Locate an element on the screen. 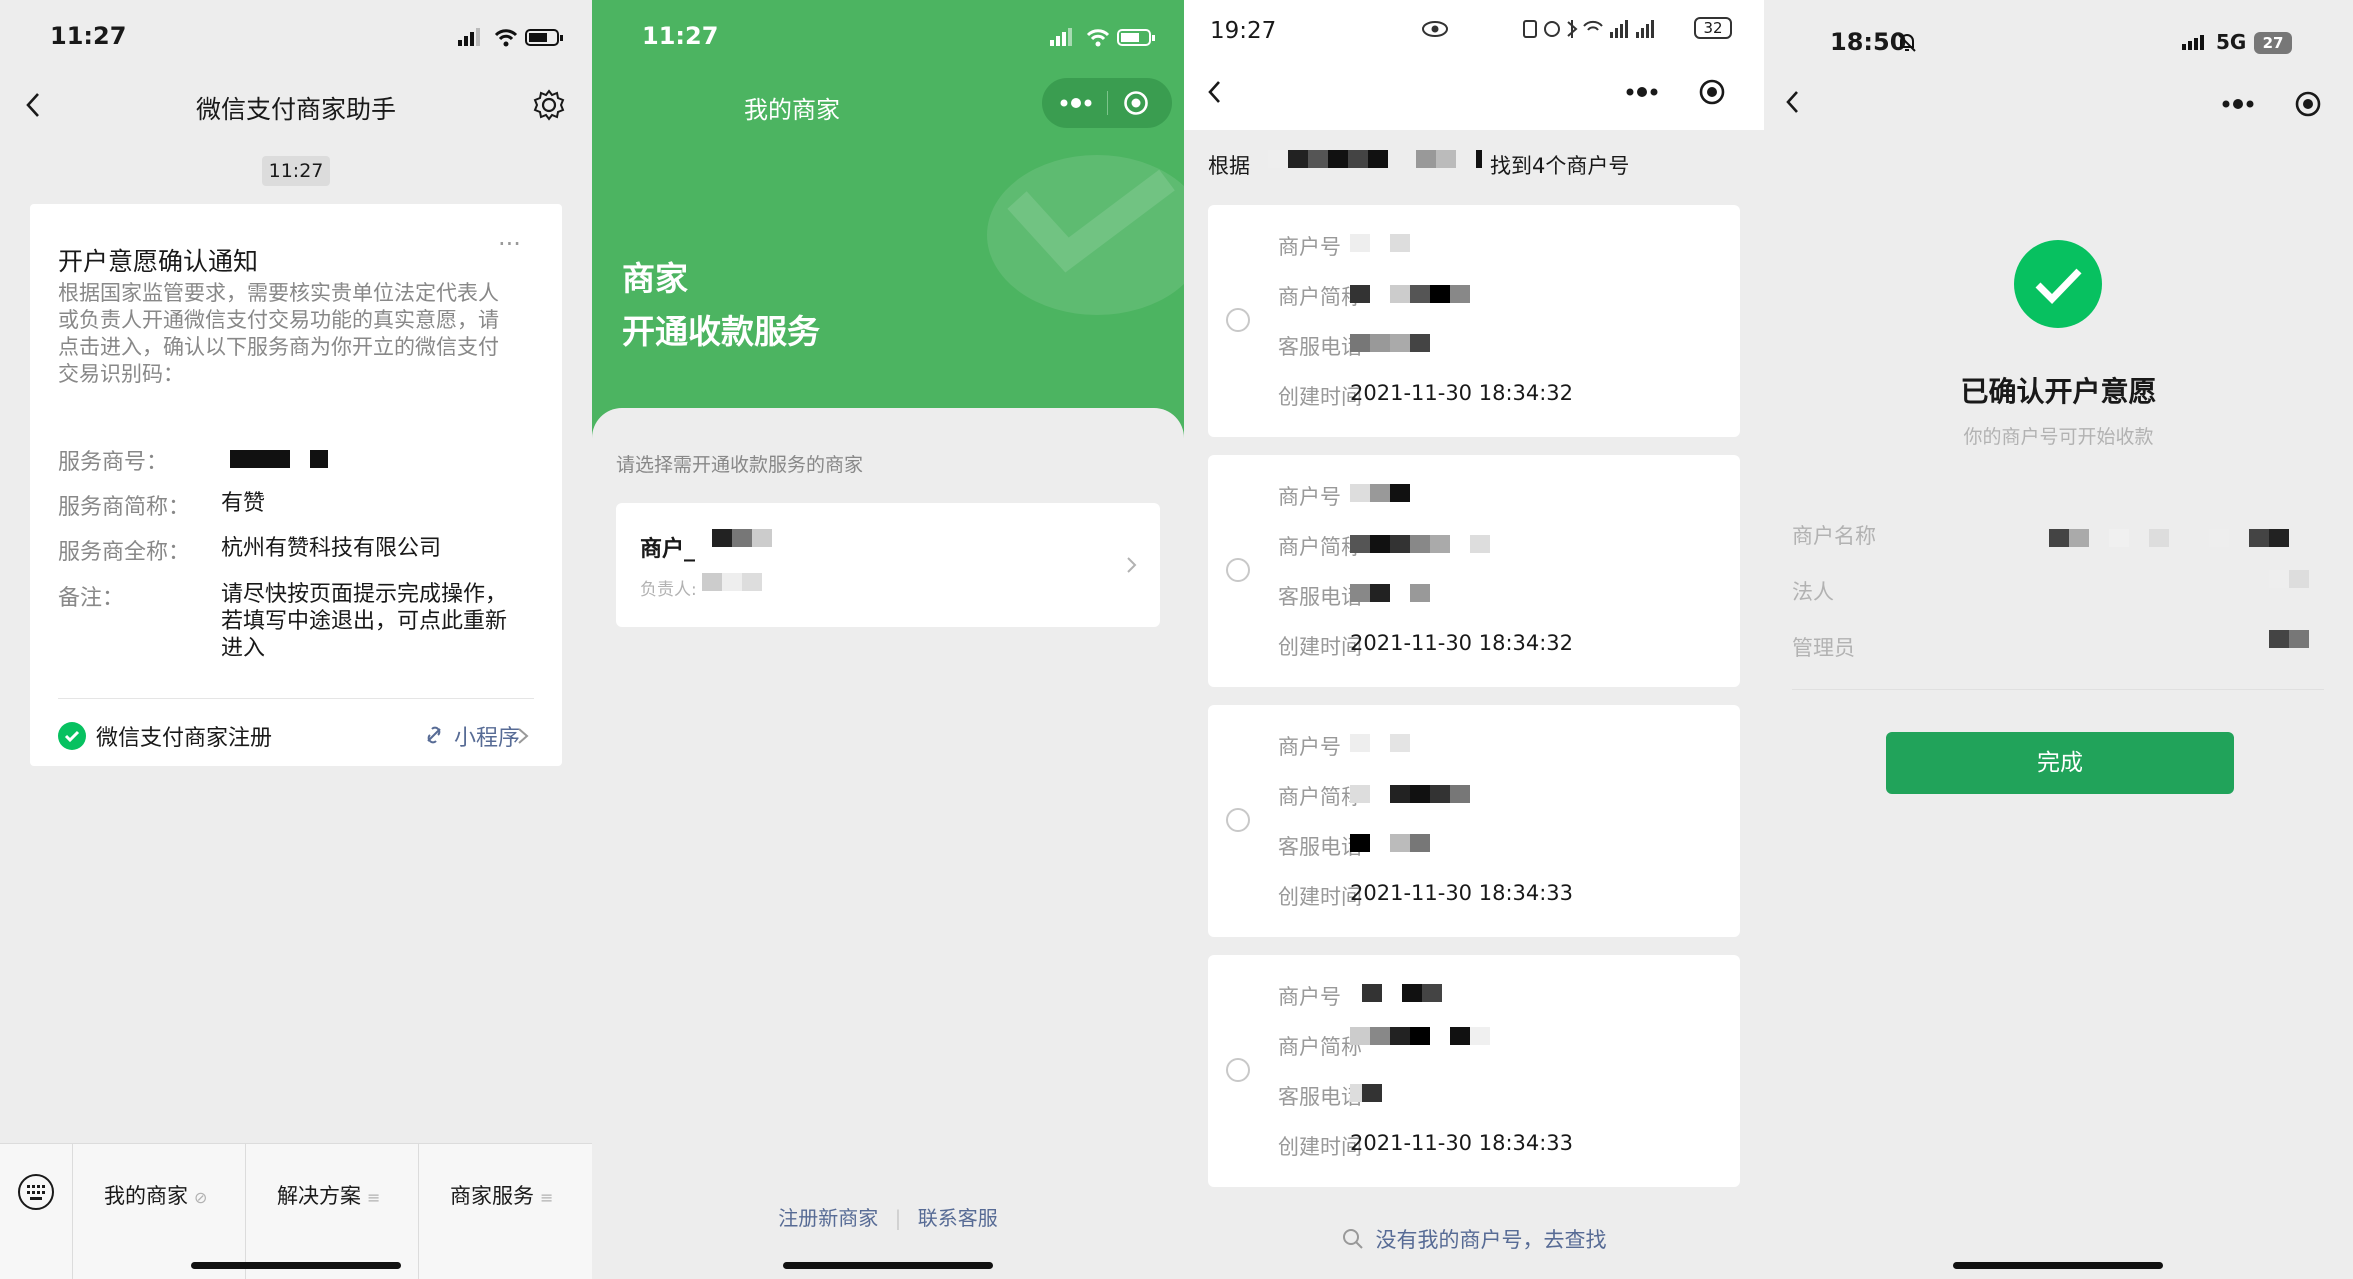 Image resolution: width=2353 pixels, height=1279 pixels. menu-solutions: 解决方案 ≡ is located at coordinates (328, 1195).